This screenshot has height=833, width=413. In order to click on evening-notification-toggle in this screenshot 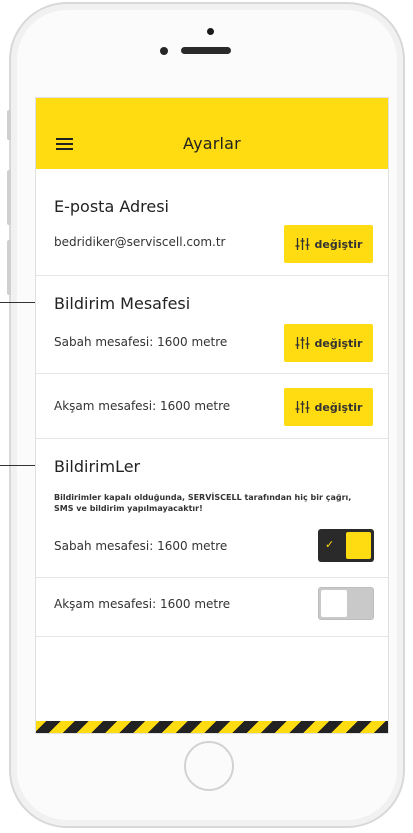, I will do `click(346, 603)`.